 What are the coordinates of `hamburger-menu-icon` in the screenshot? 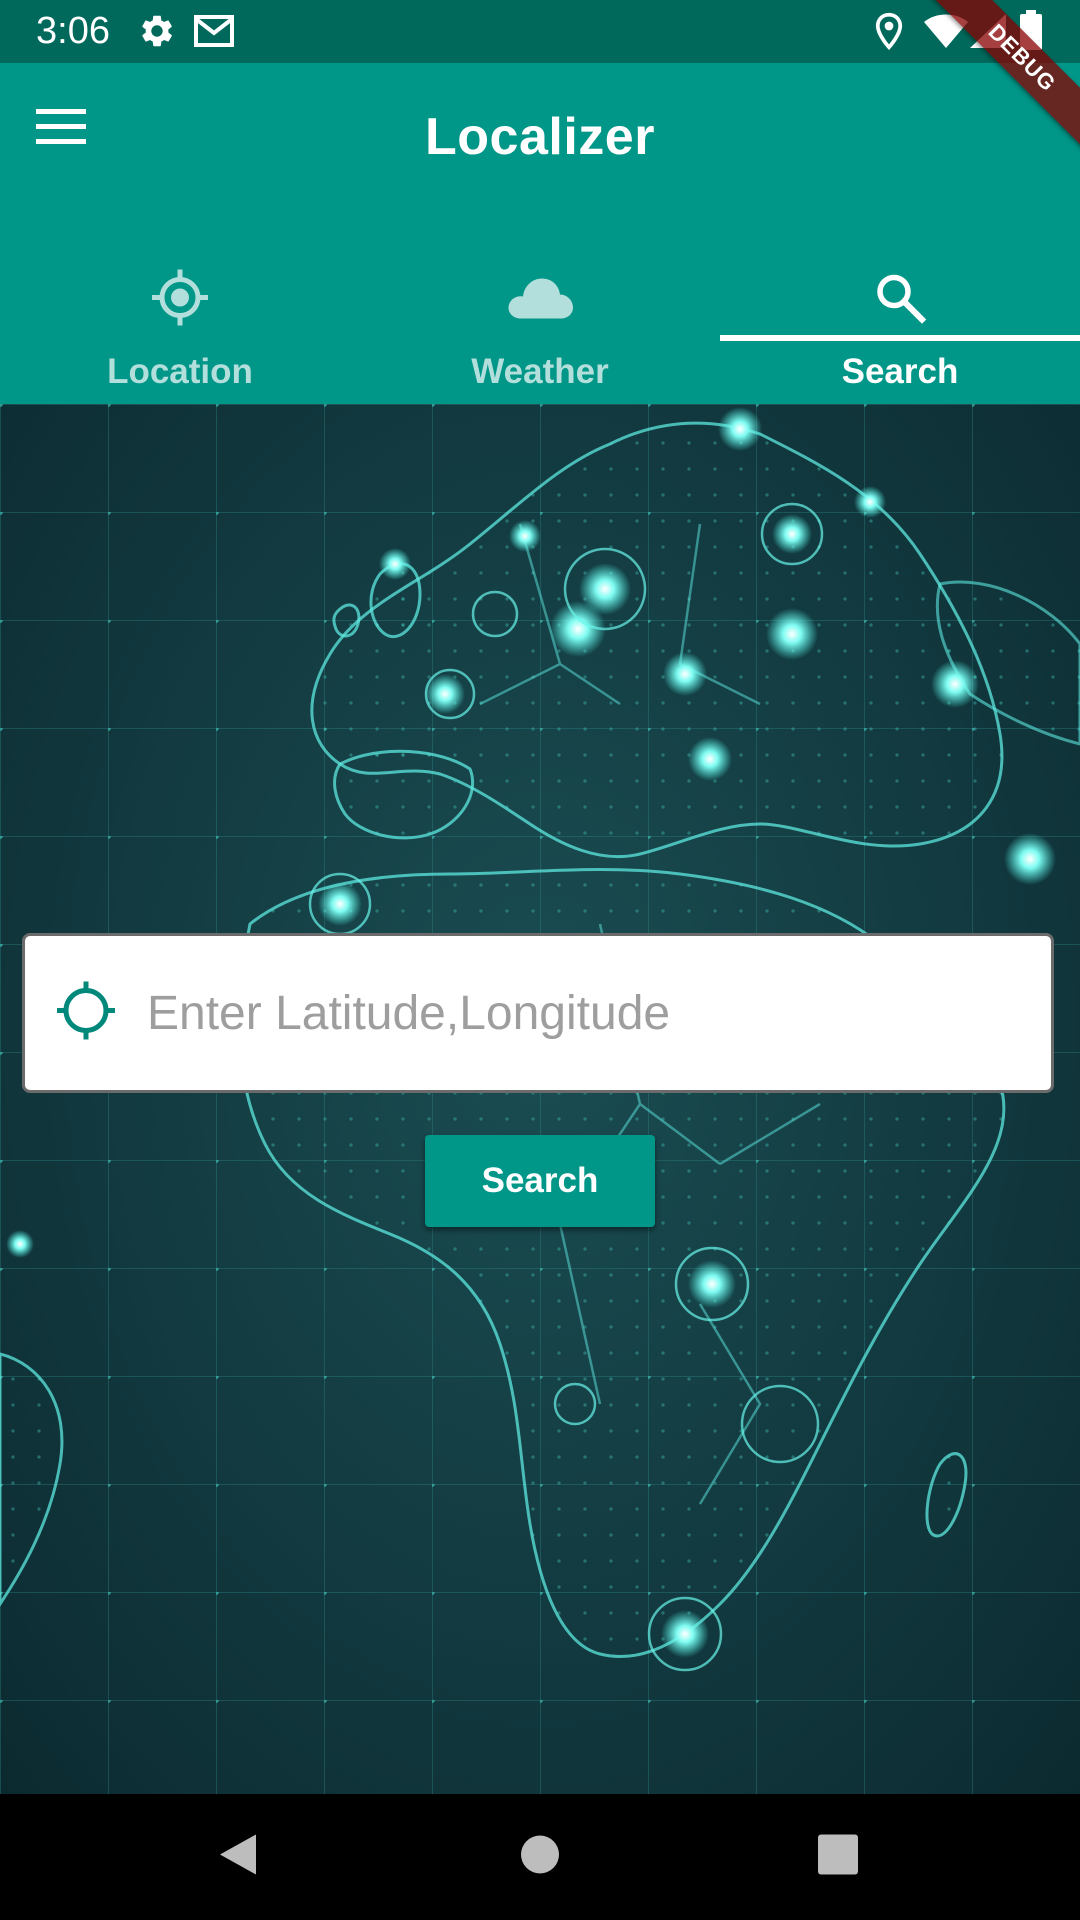 It's located at (73, 134).